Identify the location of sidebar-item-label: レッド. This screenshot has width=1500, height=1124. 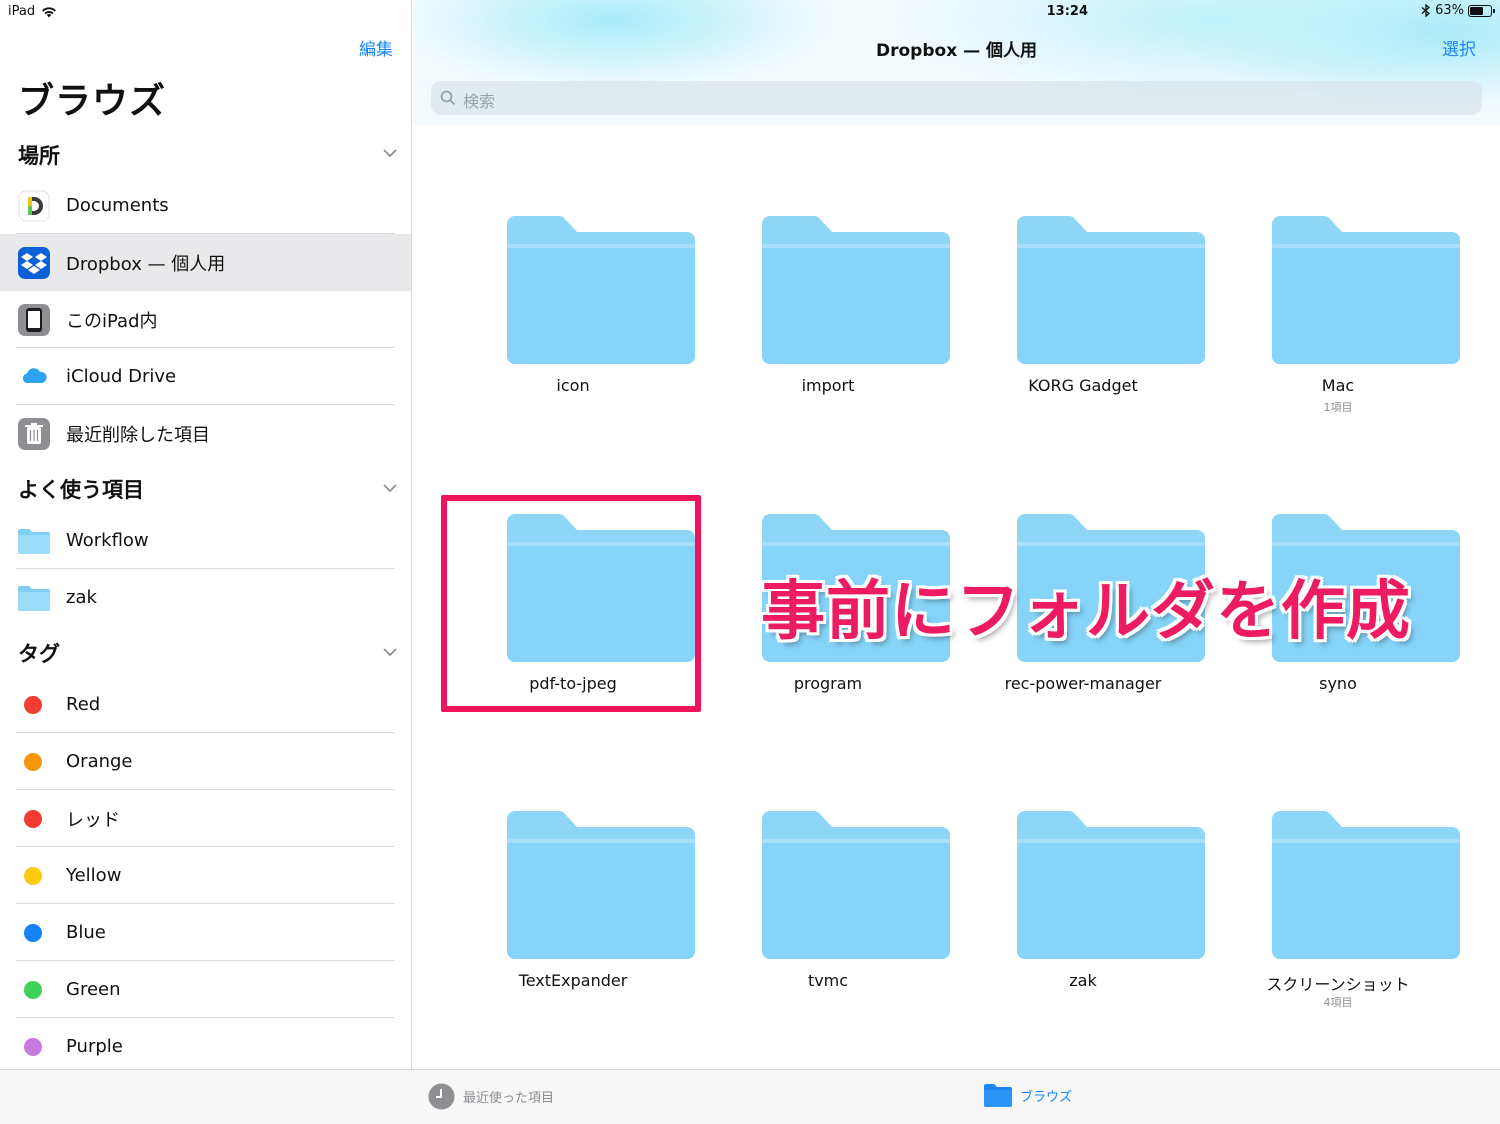
(93, 820).